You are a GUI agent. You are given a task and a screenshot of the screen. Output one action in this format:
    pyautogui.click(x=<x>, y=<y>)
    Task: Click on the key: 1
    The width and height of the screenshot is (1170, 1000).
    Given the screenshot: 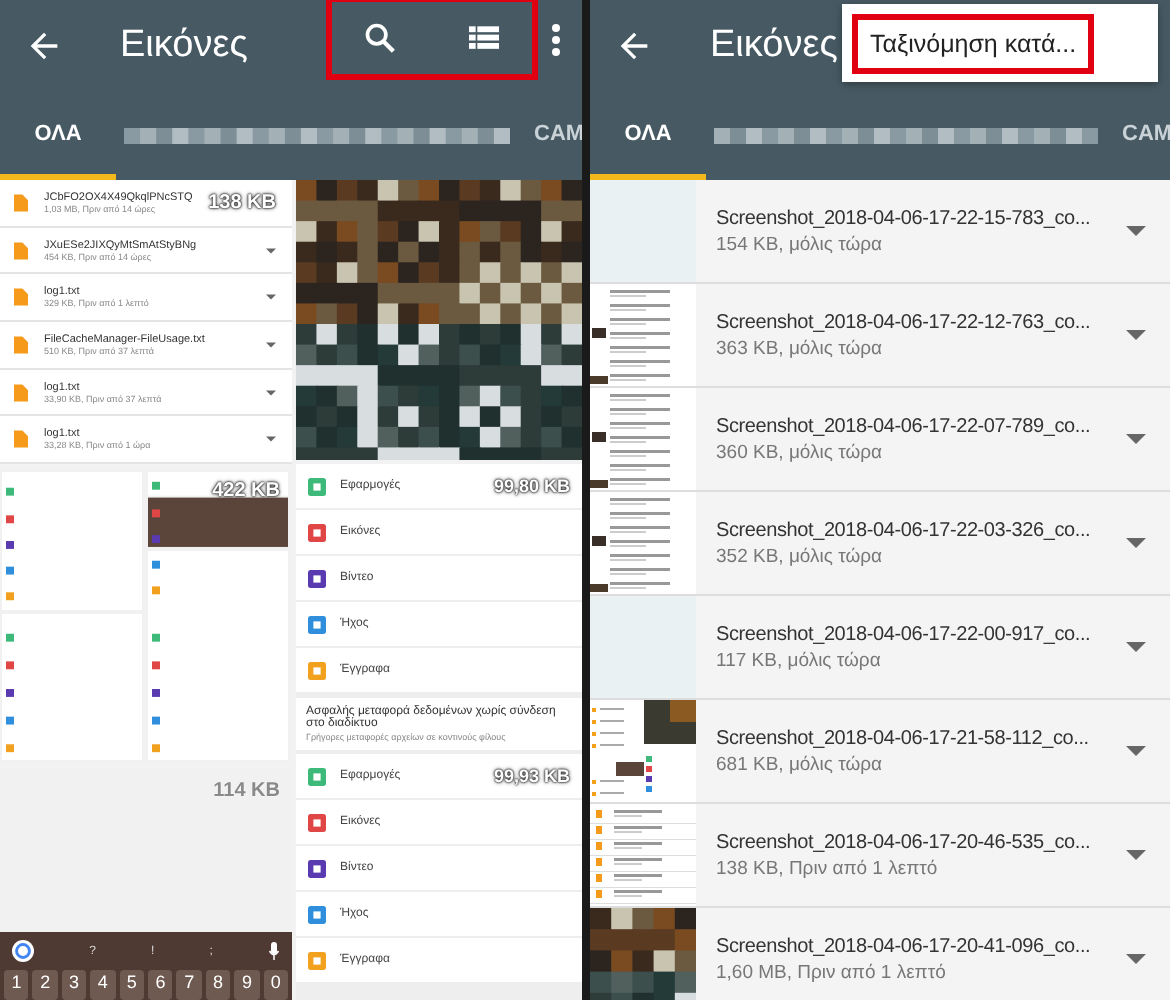 What is the action you would take?
    pyautogui.click(x=16, y=985)
    